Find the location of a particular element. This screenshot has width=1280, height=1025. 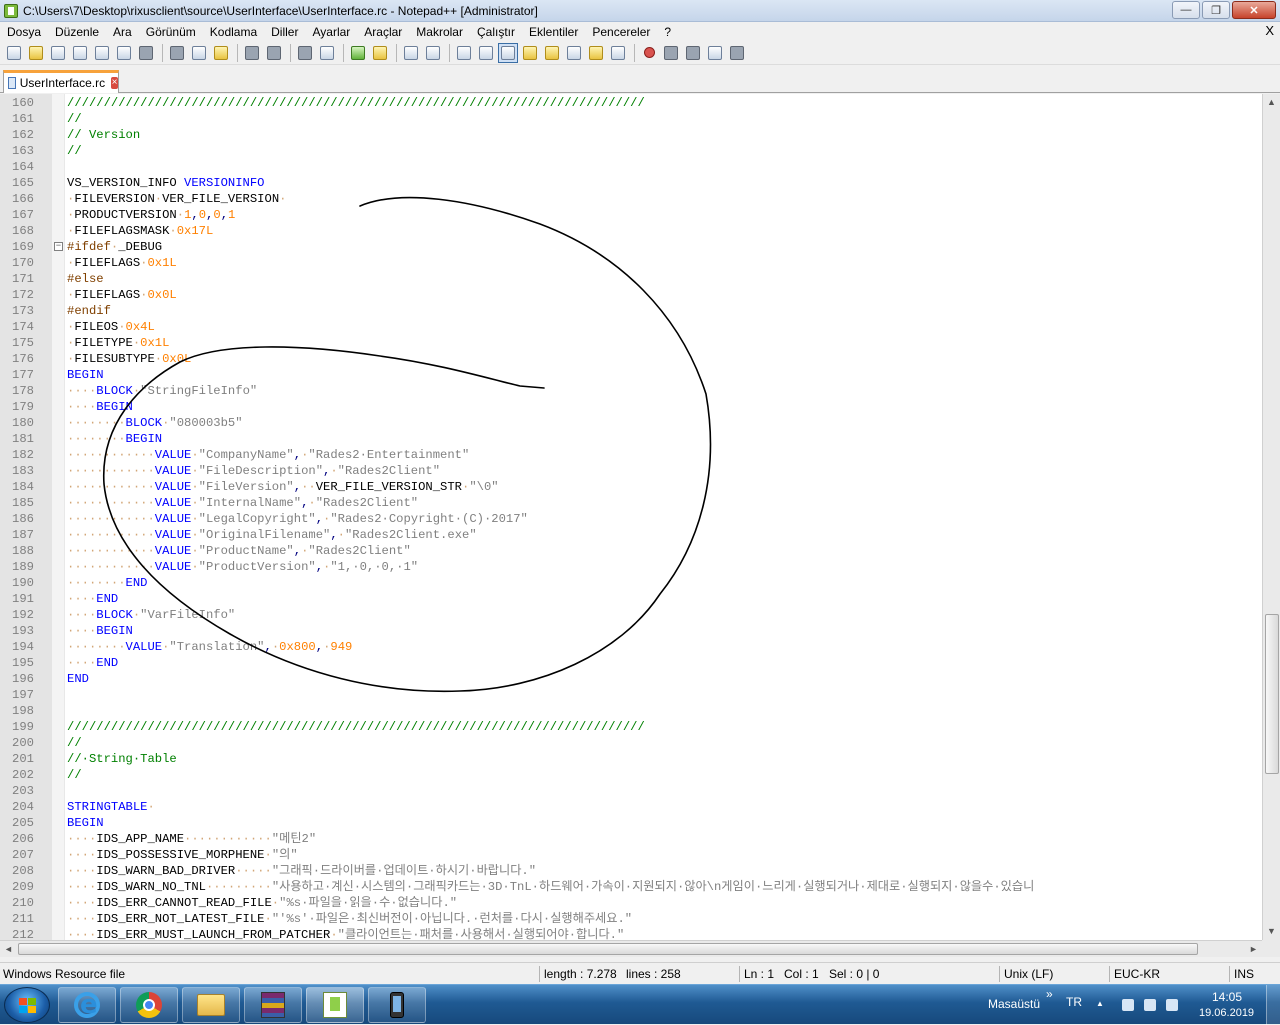

code-line: 198 is located at coordinates (631, 711).